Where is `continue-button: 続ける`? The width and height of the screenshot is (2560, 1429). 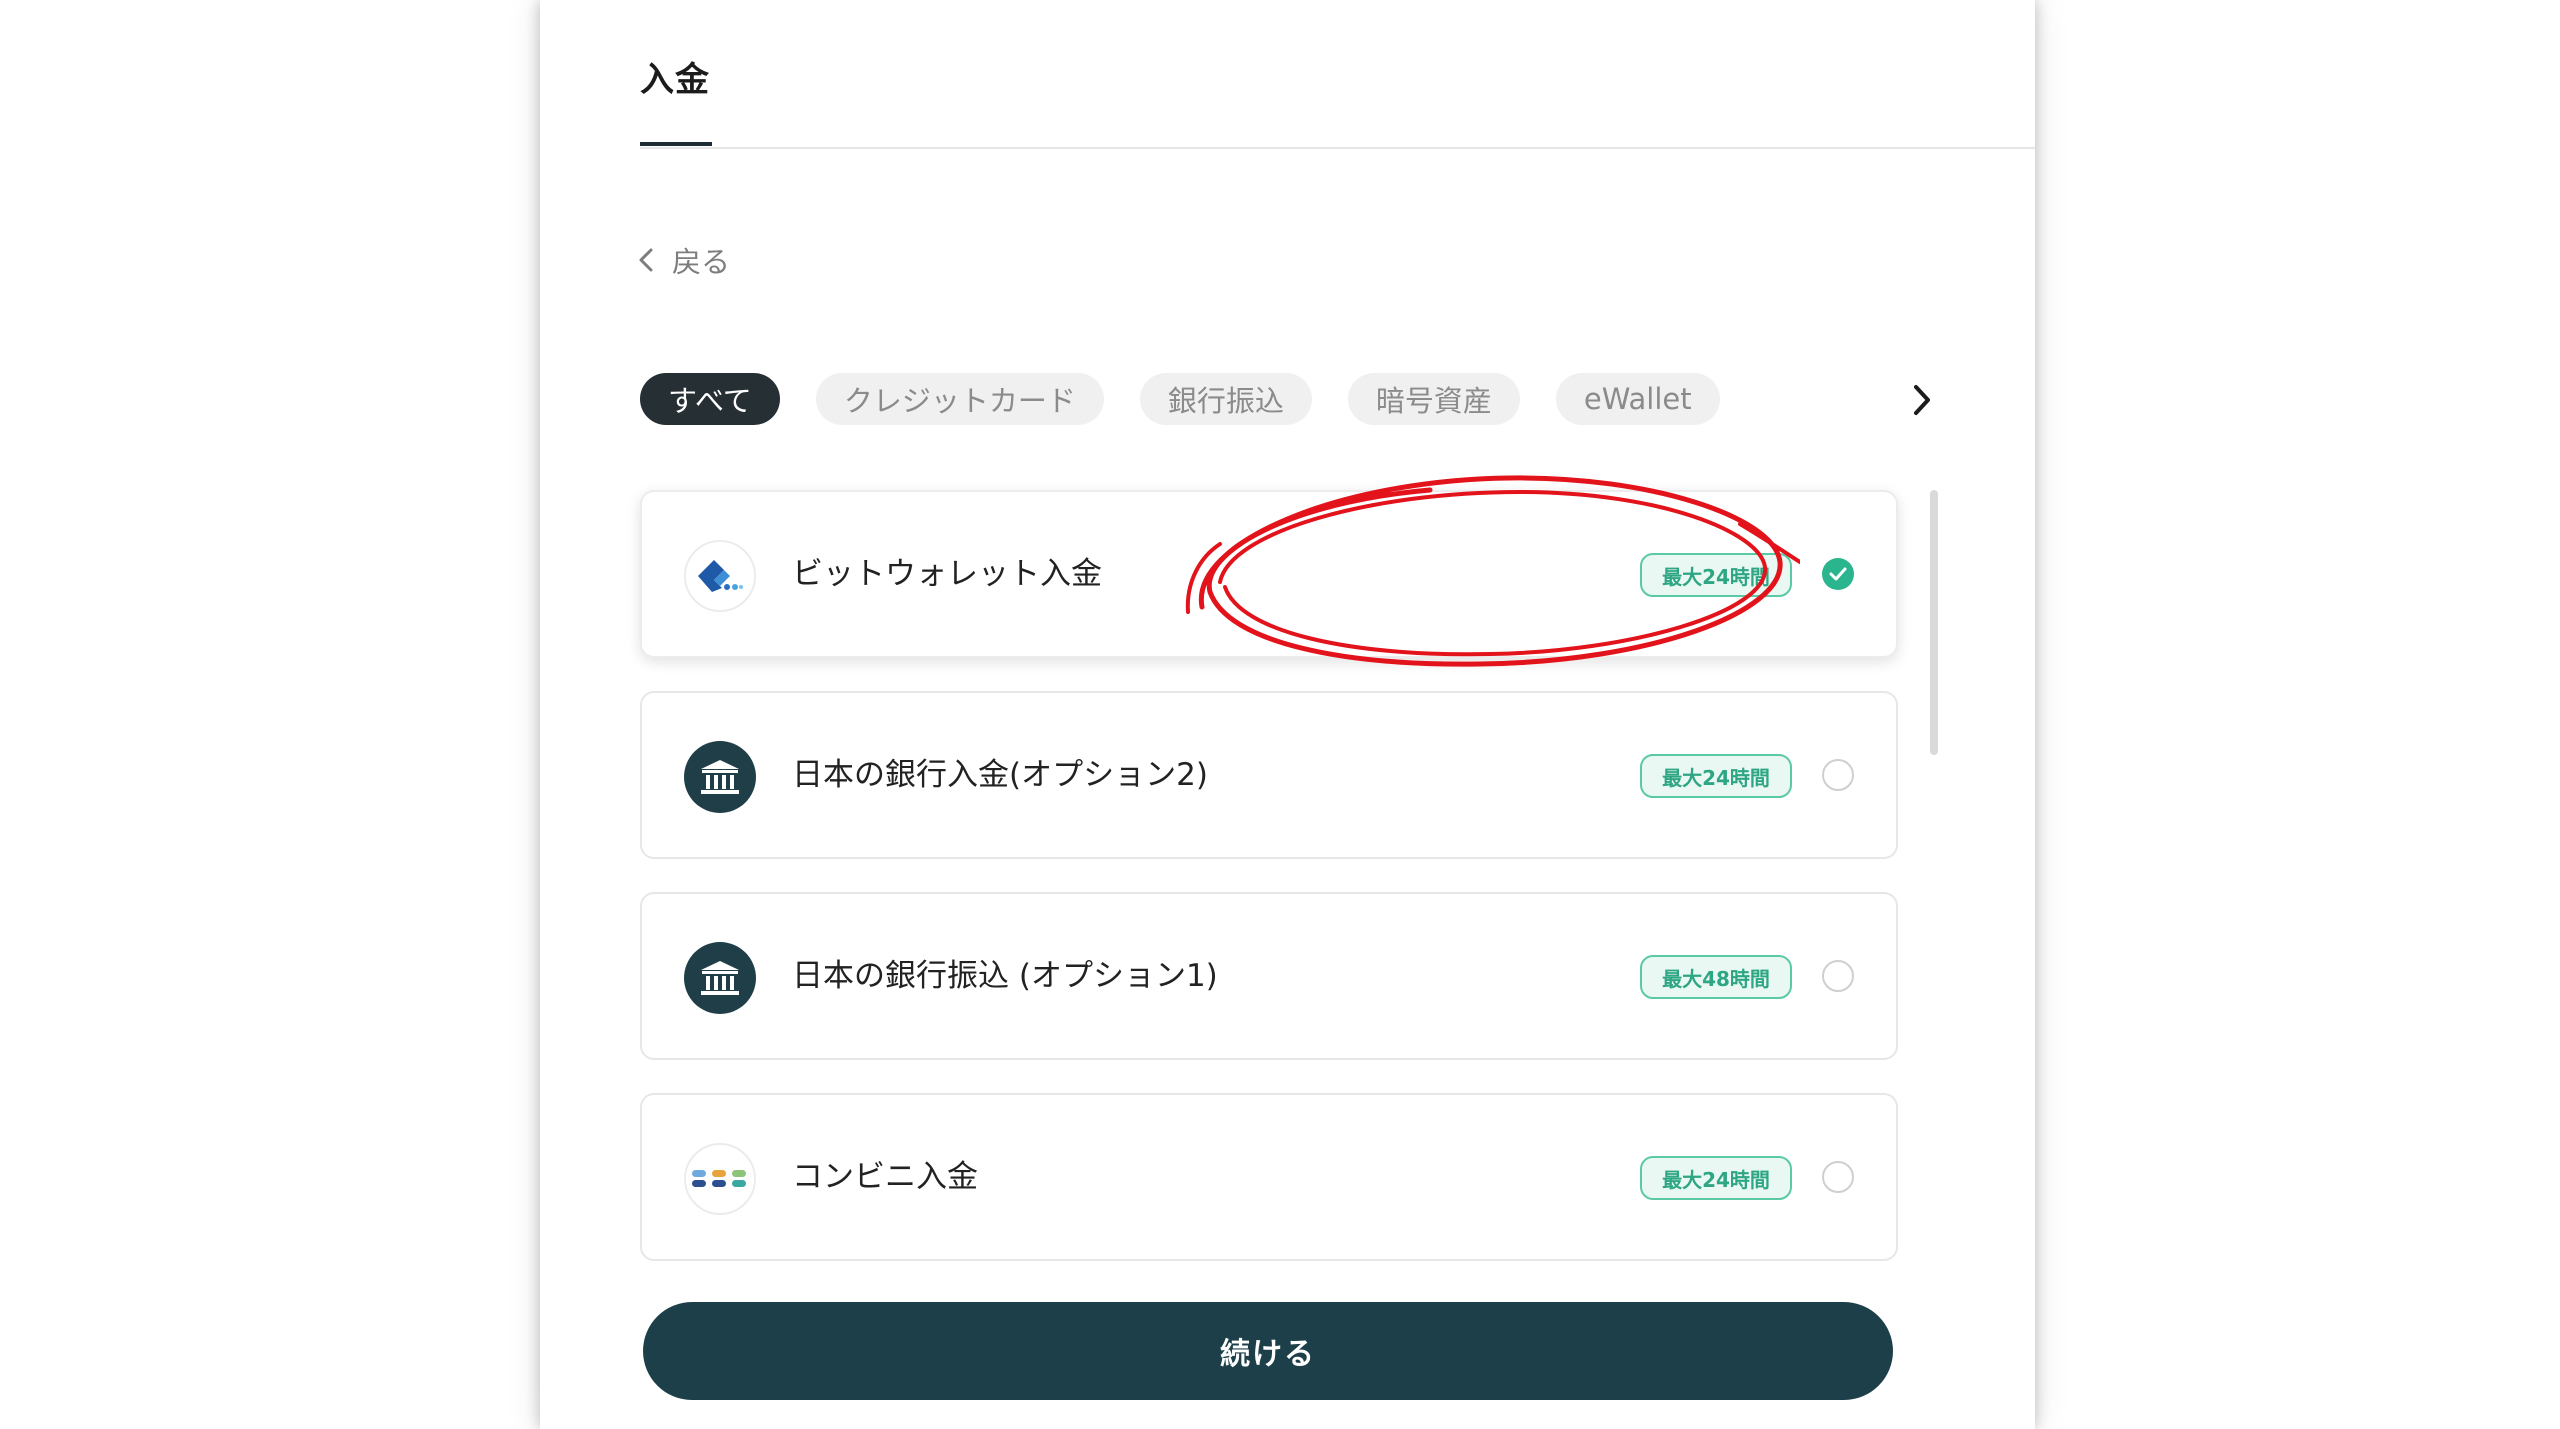 continue-button: 続ける is located at coordinates (1268, 1351).